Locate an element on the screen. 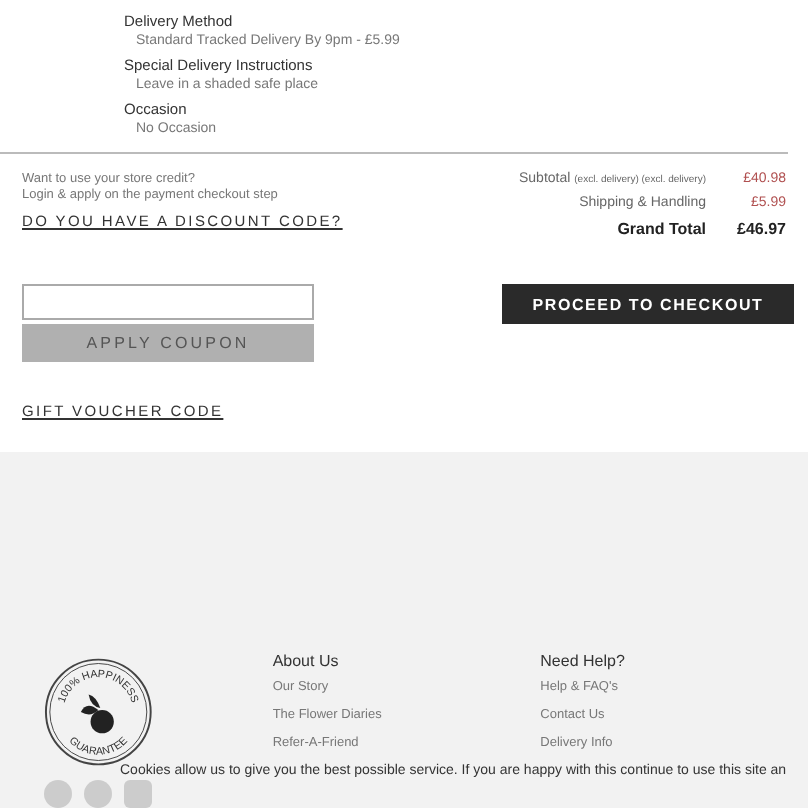 Image resolution: width=808 pixels, height=808 pixels. apply-coupon-button: APPLY COUPON is located at coordinates (168, 343).